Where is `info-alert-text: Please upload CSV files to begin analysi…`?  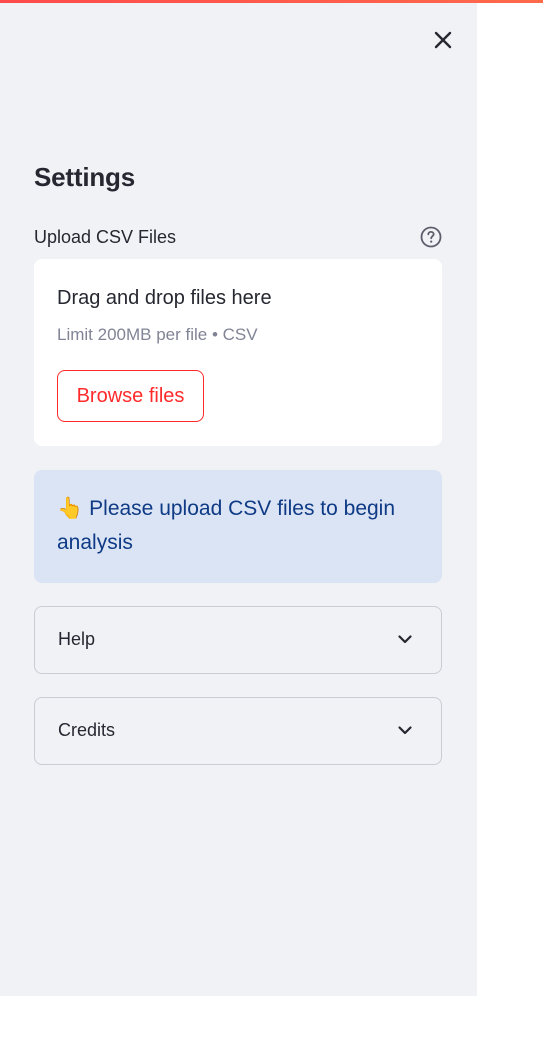 info-alert-text: Please upload CSV files to begin analysi… is located at coordinates (226, 525).